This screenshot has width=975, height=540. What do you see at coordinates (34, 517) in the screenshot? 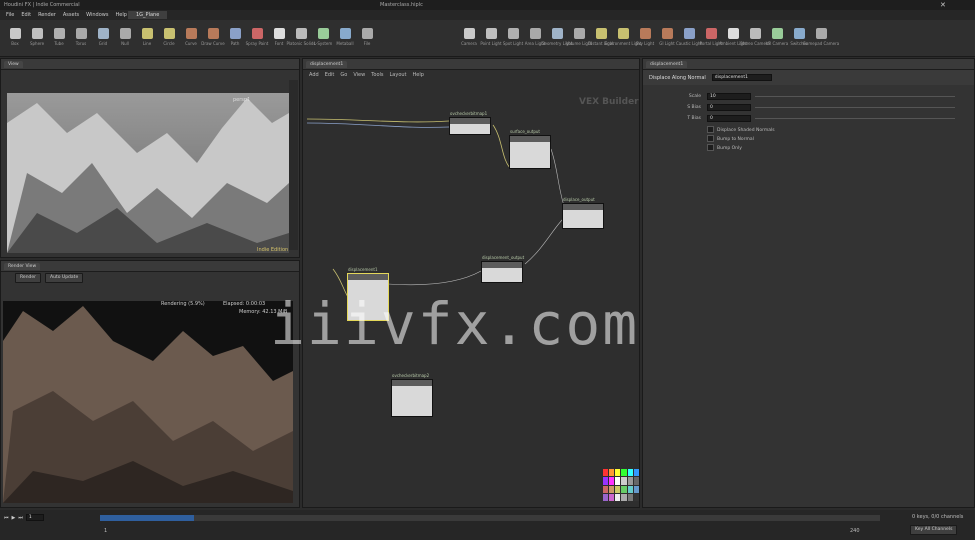
I see `frame-field: 1` at bounding box center [34, 517].